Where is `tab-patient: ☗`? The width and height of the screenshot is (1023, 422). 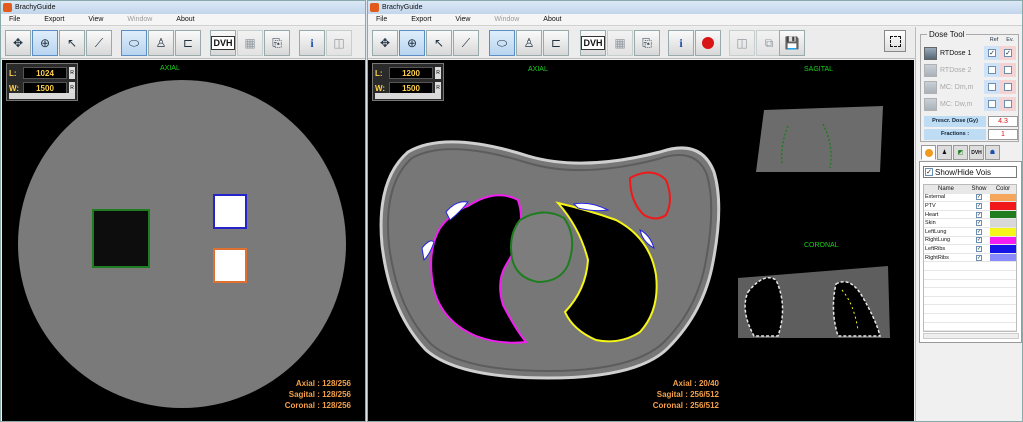 tab-patient: ☗ is located at coordinates (992, 152).